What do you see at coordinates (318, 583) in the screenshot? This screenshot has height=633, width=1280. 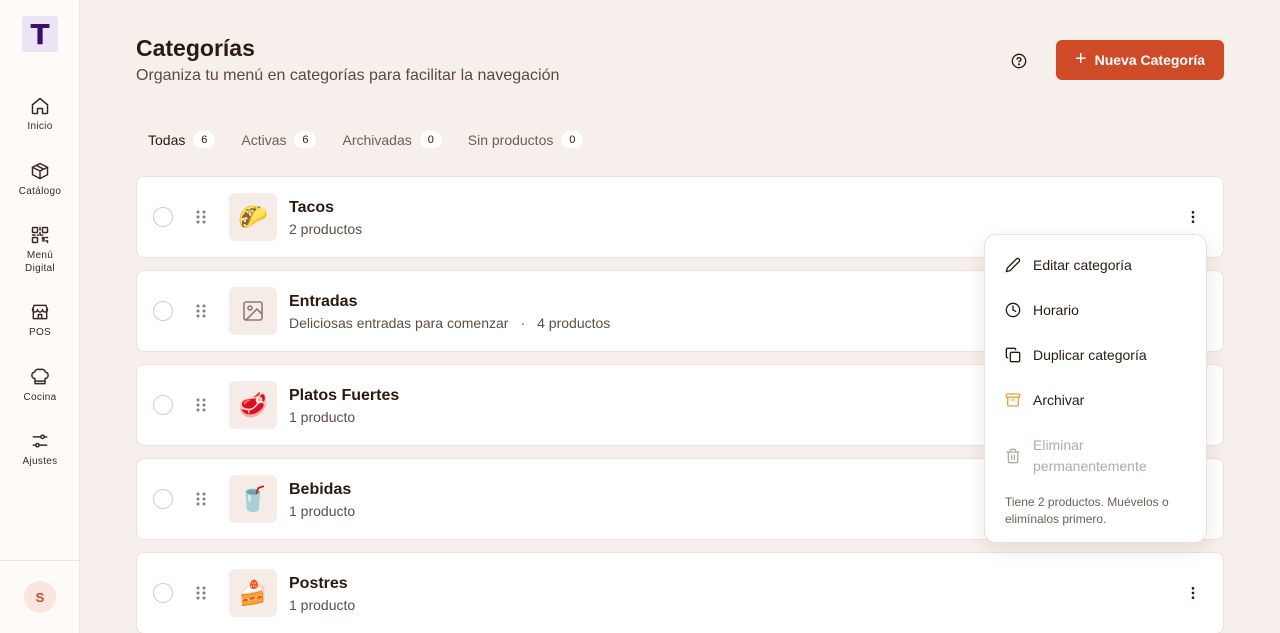 I see `category-name: Postres` at bounding box center [318, 583].